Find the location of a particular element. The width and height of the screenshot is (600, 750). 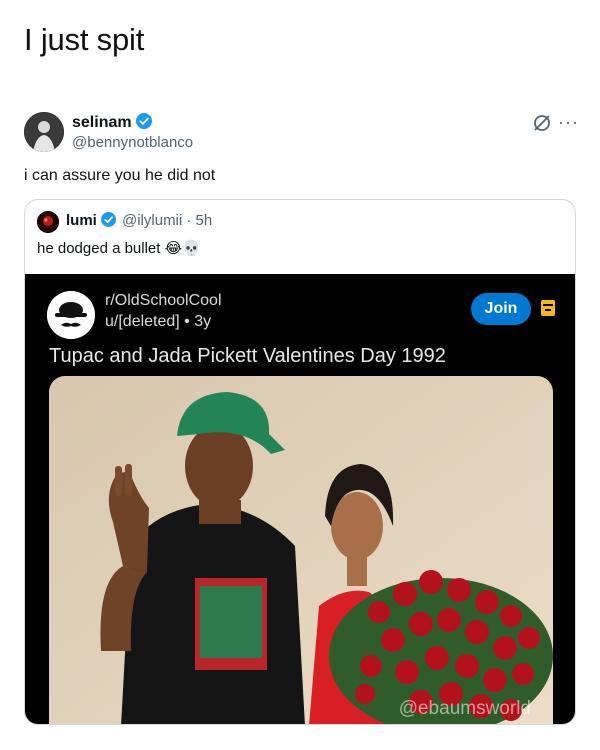

join-button: Join is located at coordinates (501, 309).